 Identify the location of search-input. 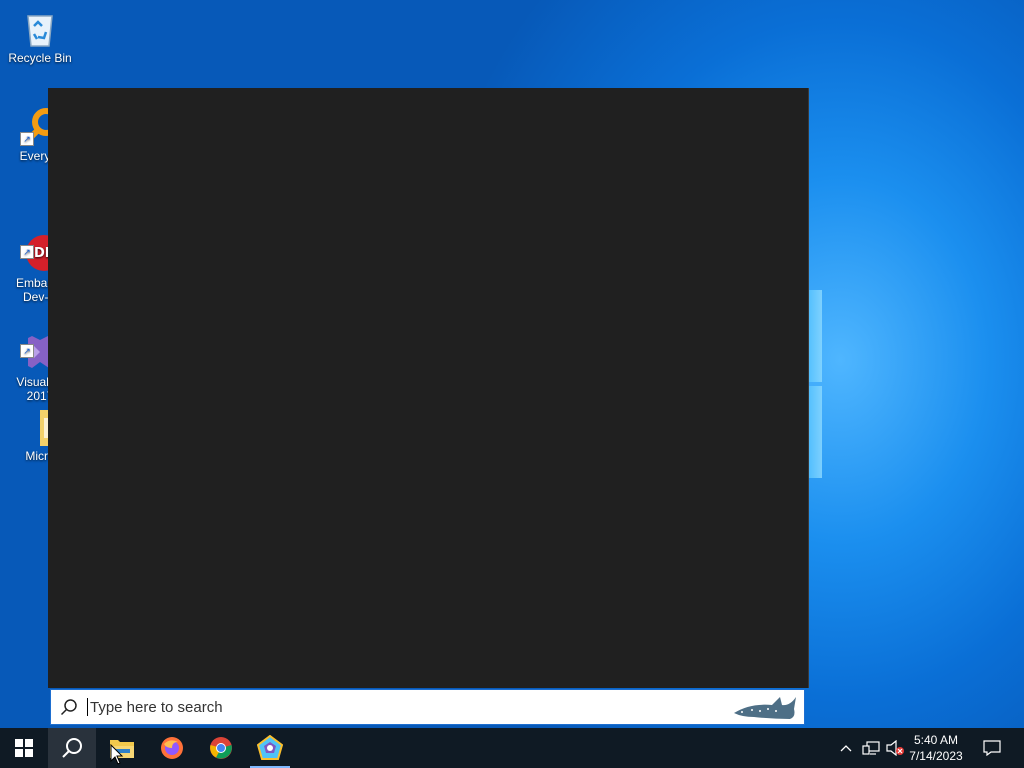
(389, 707).